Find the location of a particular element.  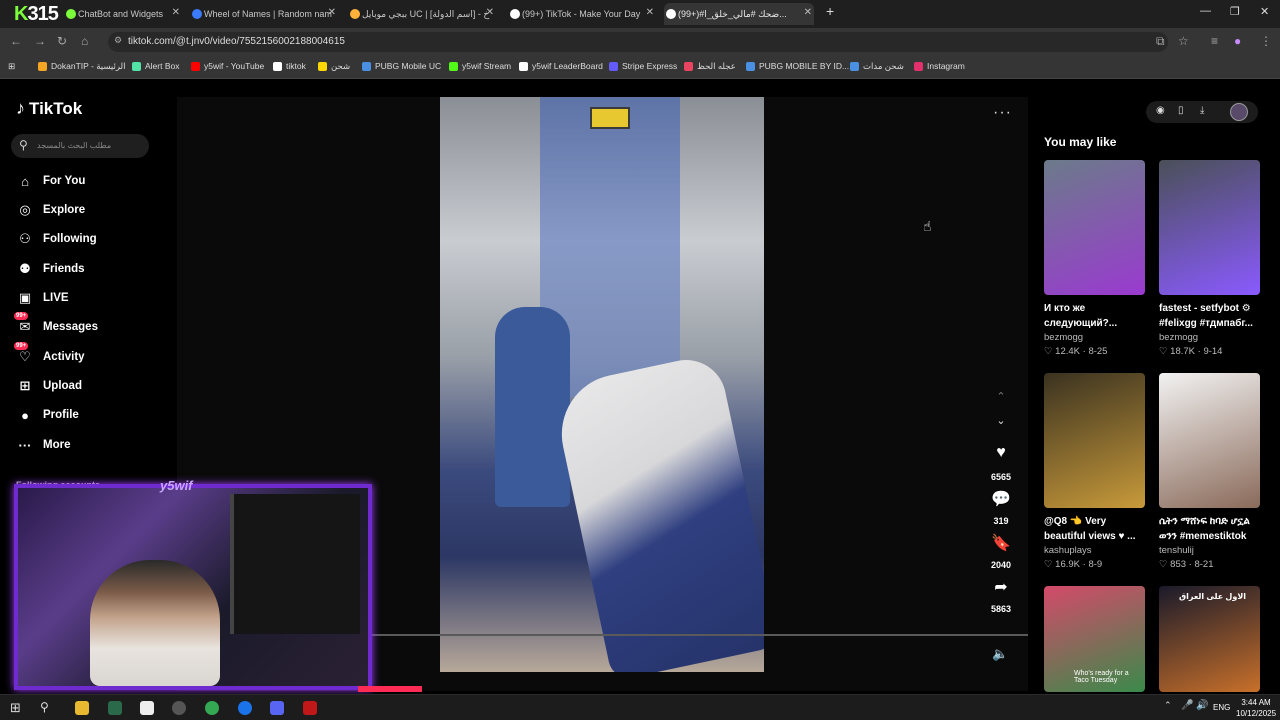

tab-tiktok-video: (99+)#ضحك #مالي_خلق_ا... ✕ is located at coordinates (739, 14).